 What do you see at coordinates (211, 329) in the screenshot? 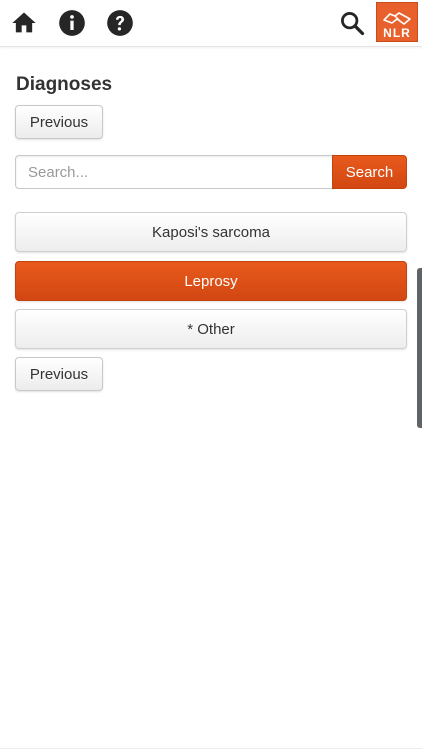
I see `option-other: * Other` at bounding box center [211, 329].